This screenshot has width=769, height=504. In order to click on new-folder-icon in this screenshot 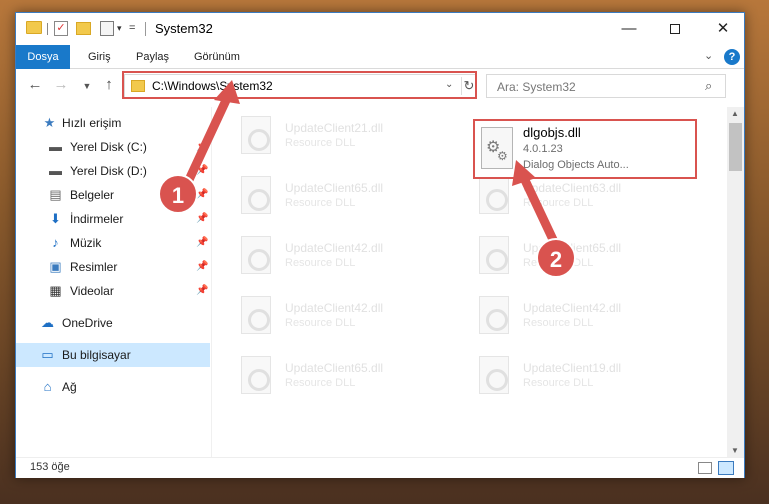, I will do `click(83, 28)`.